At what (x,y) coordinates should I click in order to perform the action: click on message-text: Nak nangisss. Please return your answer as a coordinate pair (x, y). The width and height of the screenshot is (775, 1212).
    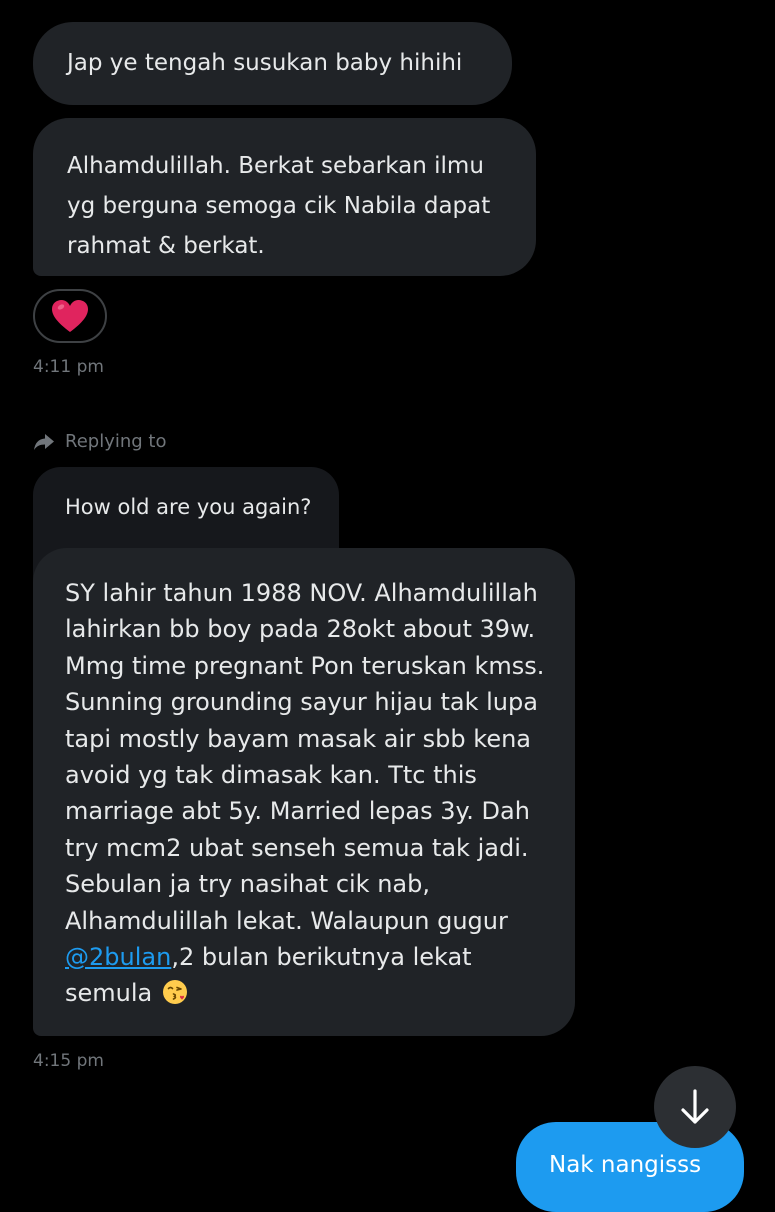
    Looking at the image, I should click on (625, 1165).